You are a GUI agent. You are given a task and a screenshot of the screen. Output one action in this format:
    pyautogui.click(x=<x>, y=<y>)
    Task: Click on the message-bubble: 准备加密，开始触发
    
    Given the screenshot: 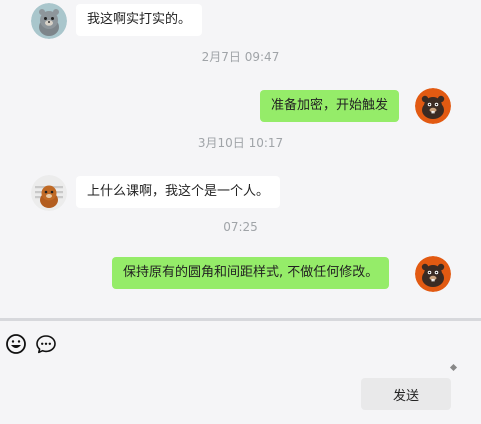 What is the action you would take?
    pyautogui.click(x=330, y=106)
    